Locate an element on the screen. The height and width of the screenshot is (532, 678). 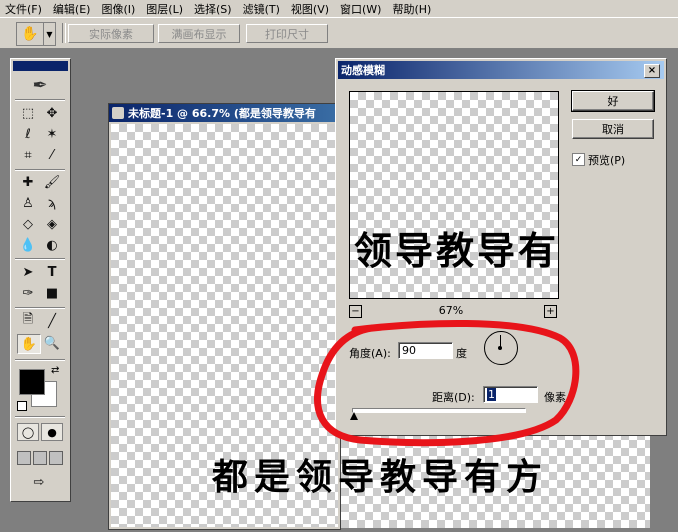
eraser-icon: ◇ is located at coordinates (28, 224).